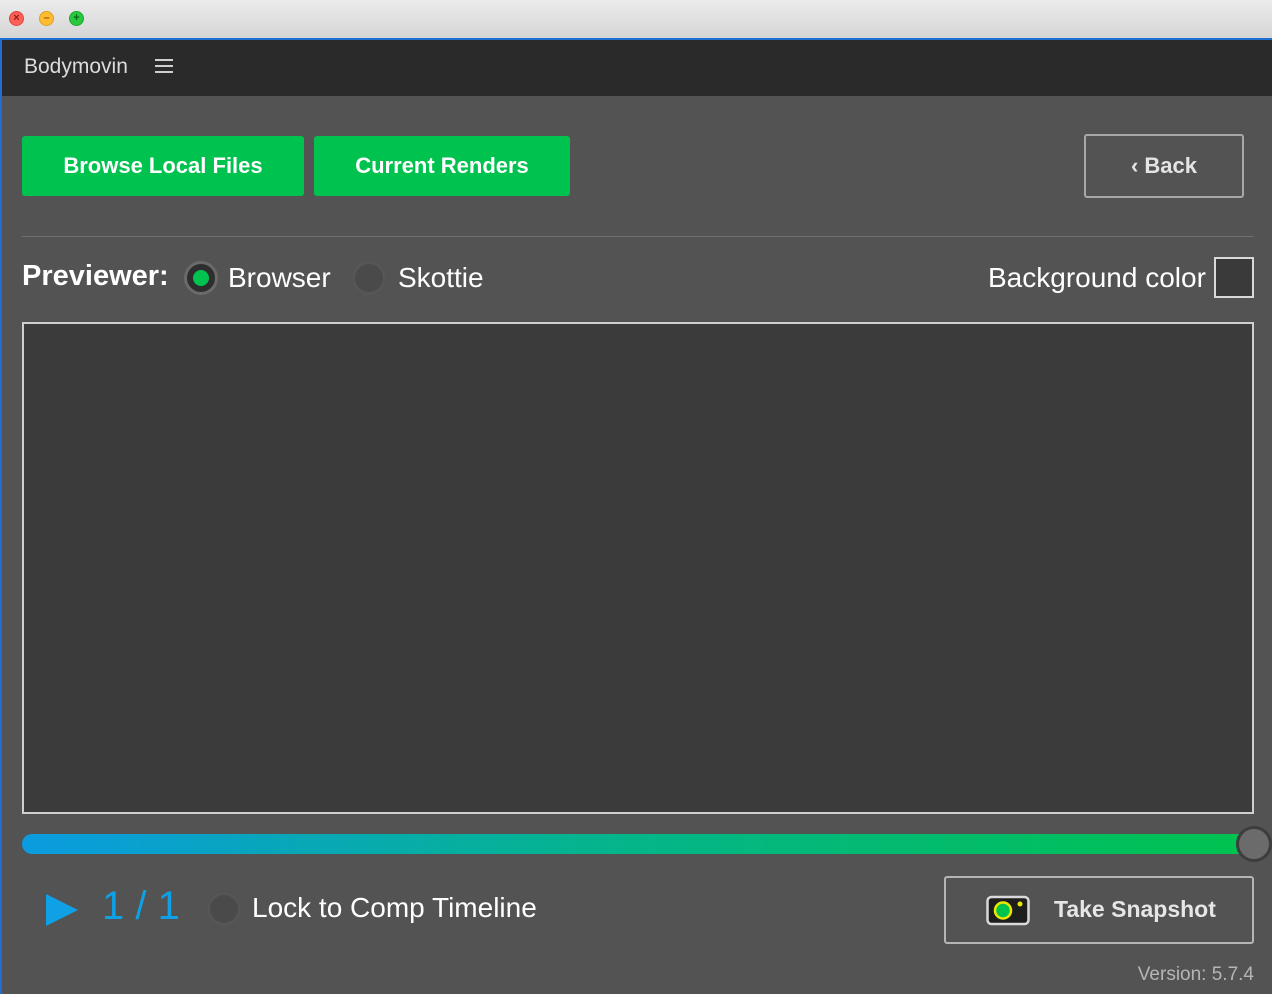 This screenshot has height=994, width=1272. What do you see at coordinates (76, 66) in the screenshot?
I see `app-title: Bodymovin` at bounding box center [76, 66].